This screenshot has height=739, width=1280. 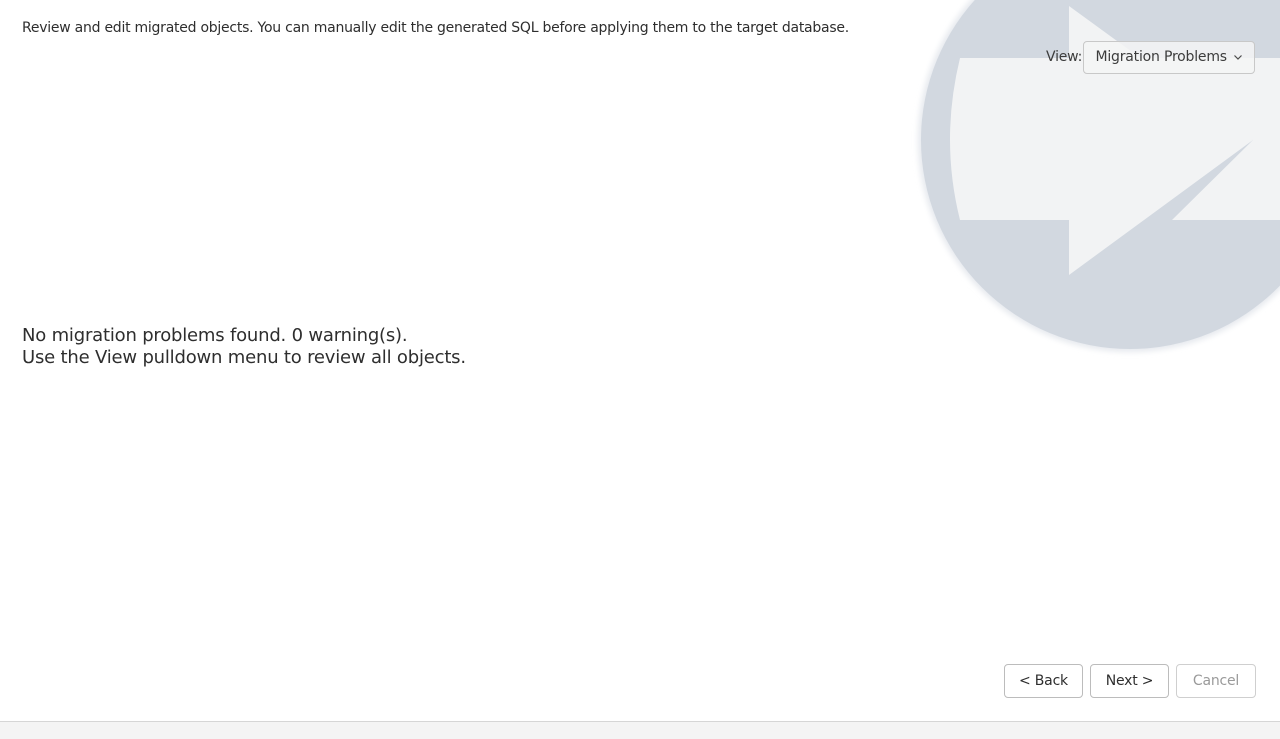 I want to click on view-control: View: Migration Problems, so click(x=1151, y=57).